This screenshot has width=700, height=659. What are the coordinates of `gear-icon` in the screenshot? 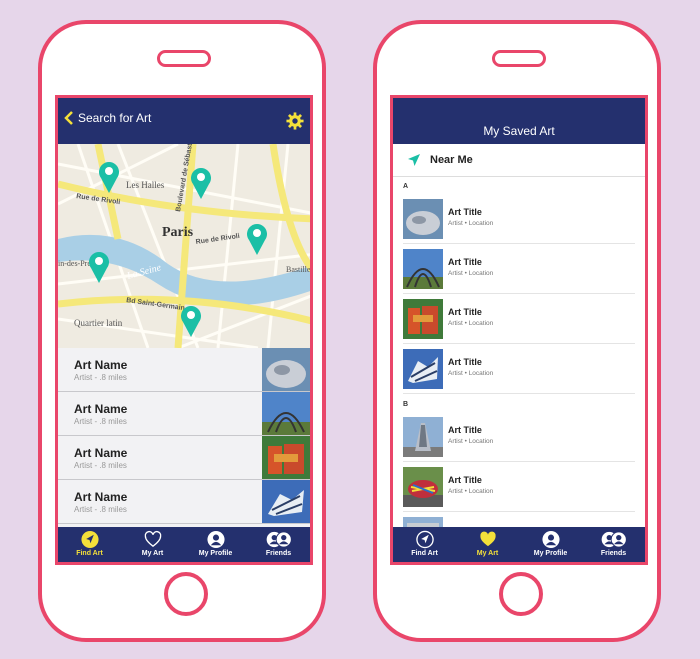 It's located at (295, 121).